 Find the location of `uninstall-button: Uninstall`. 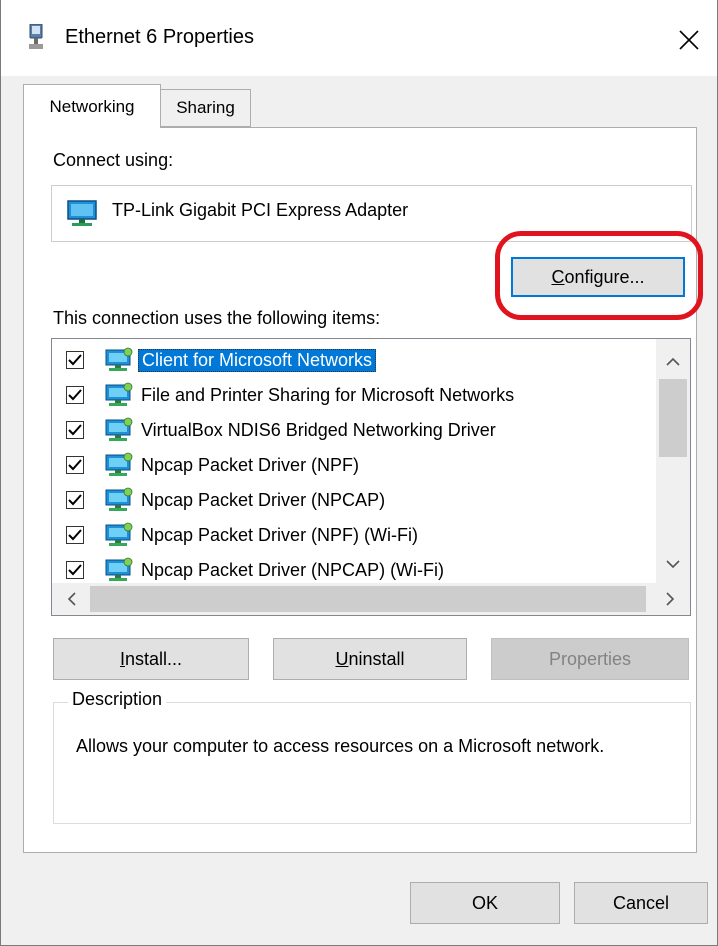

uninstall-button: Uninstall is located at coordinates (370, 659).